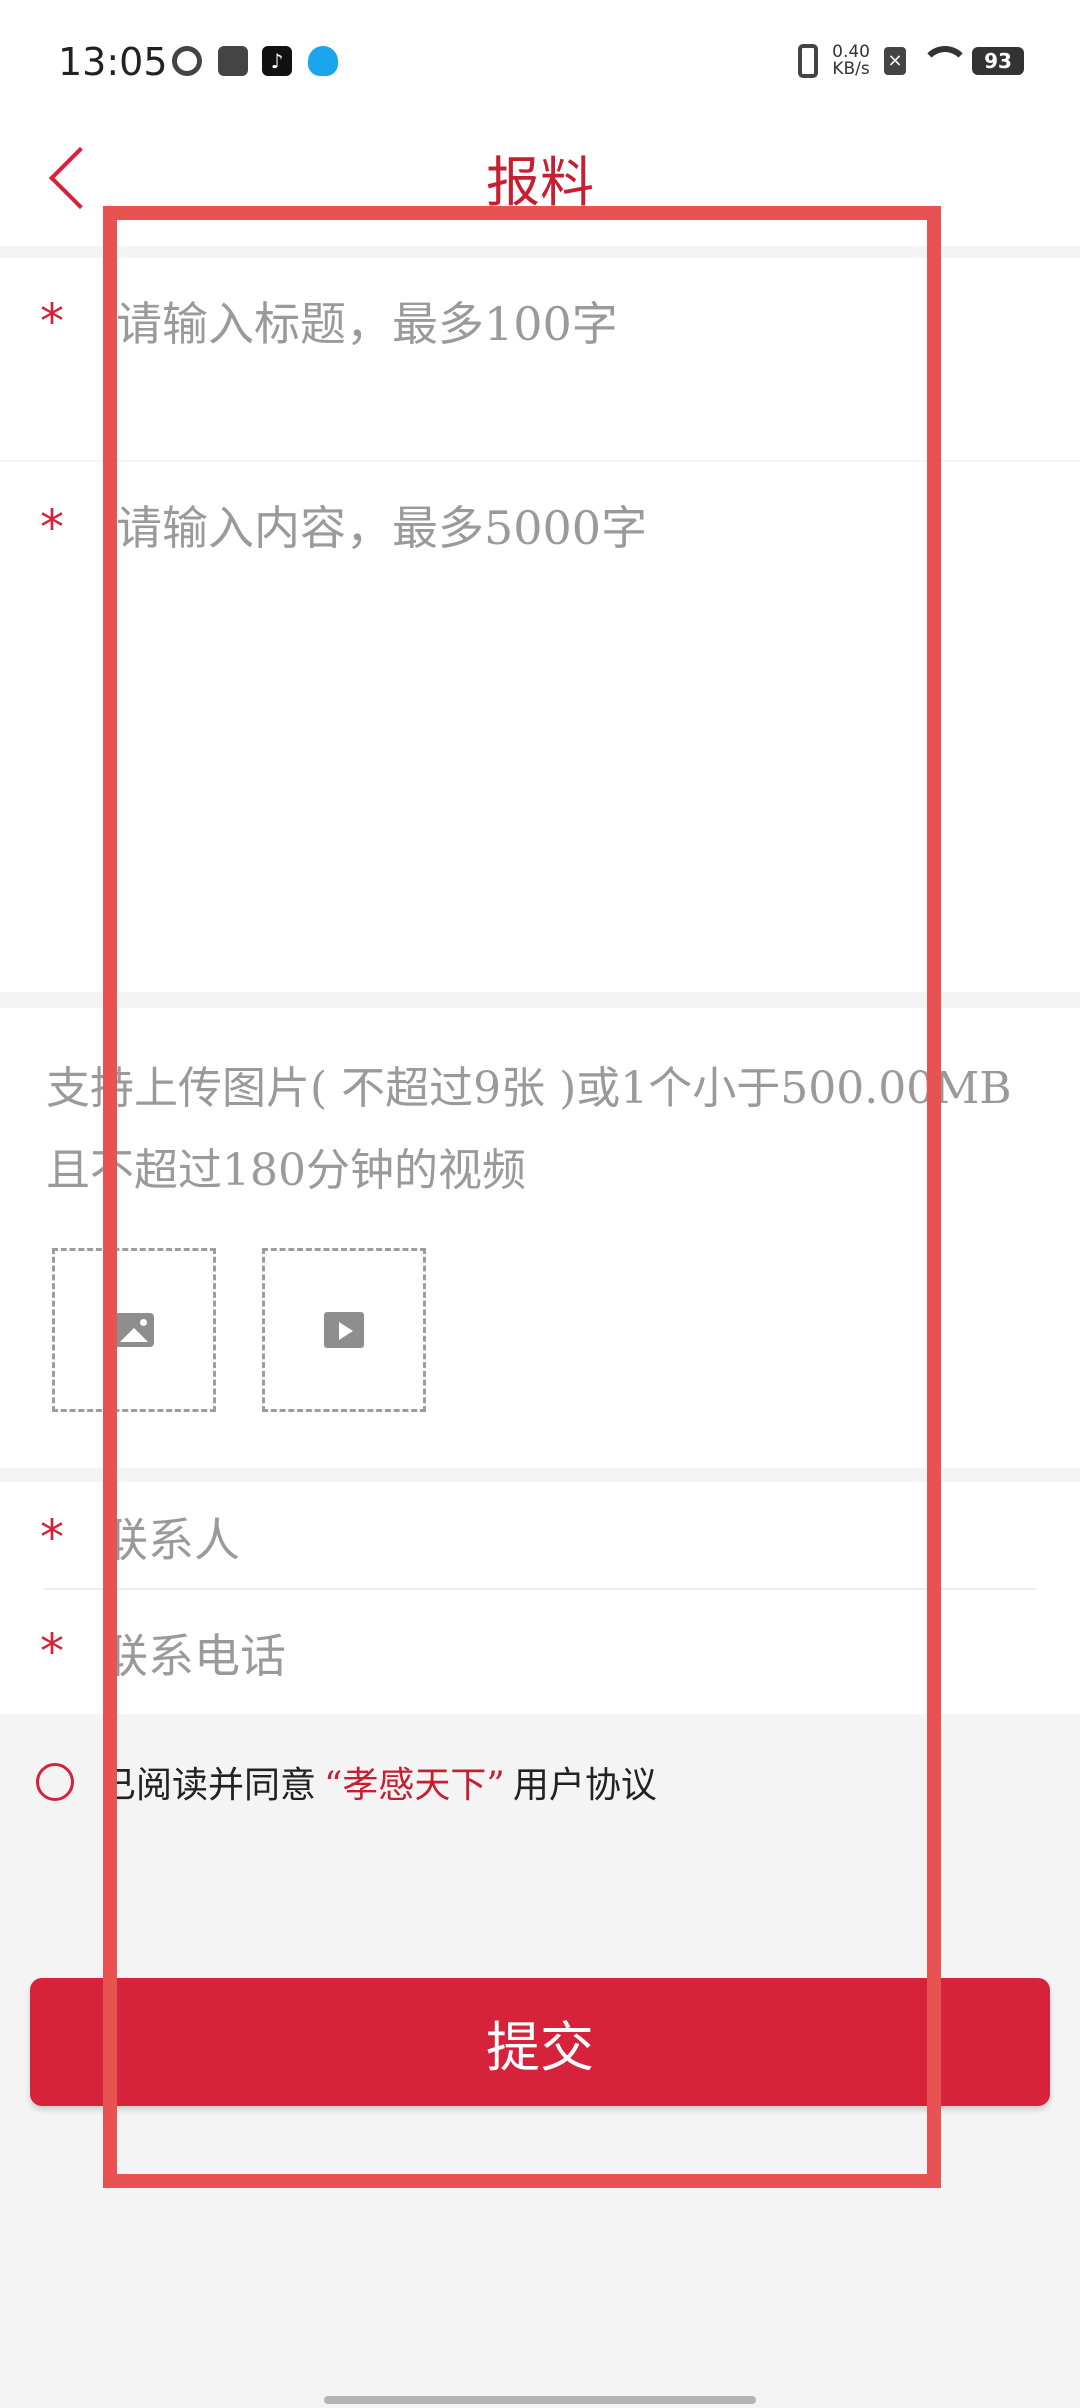 The image size is (1080, 2408). I want to click on contact-block: * 联系人 * 联系电话, so click(540, 1598).